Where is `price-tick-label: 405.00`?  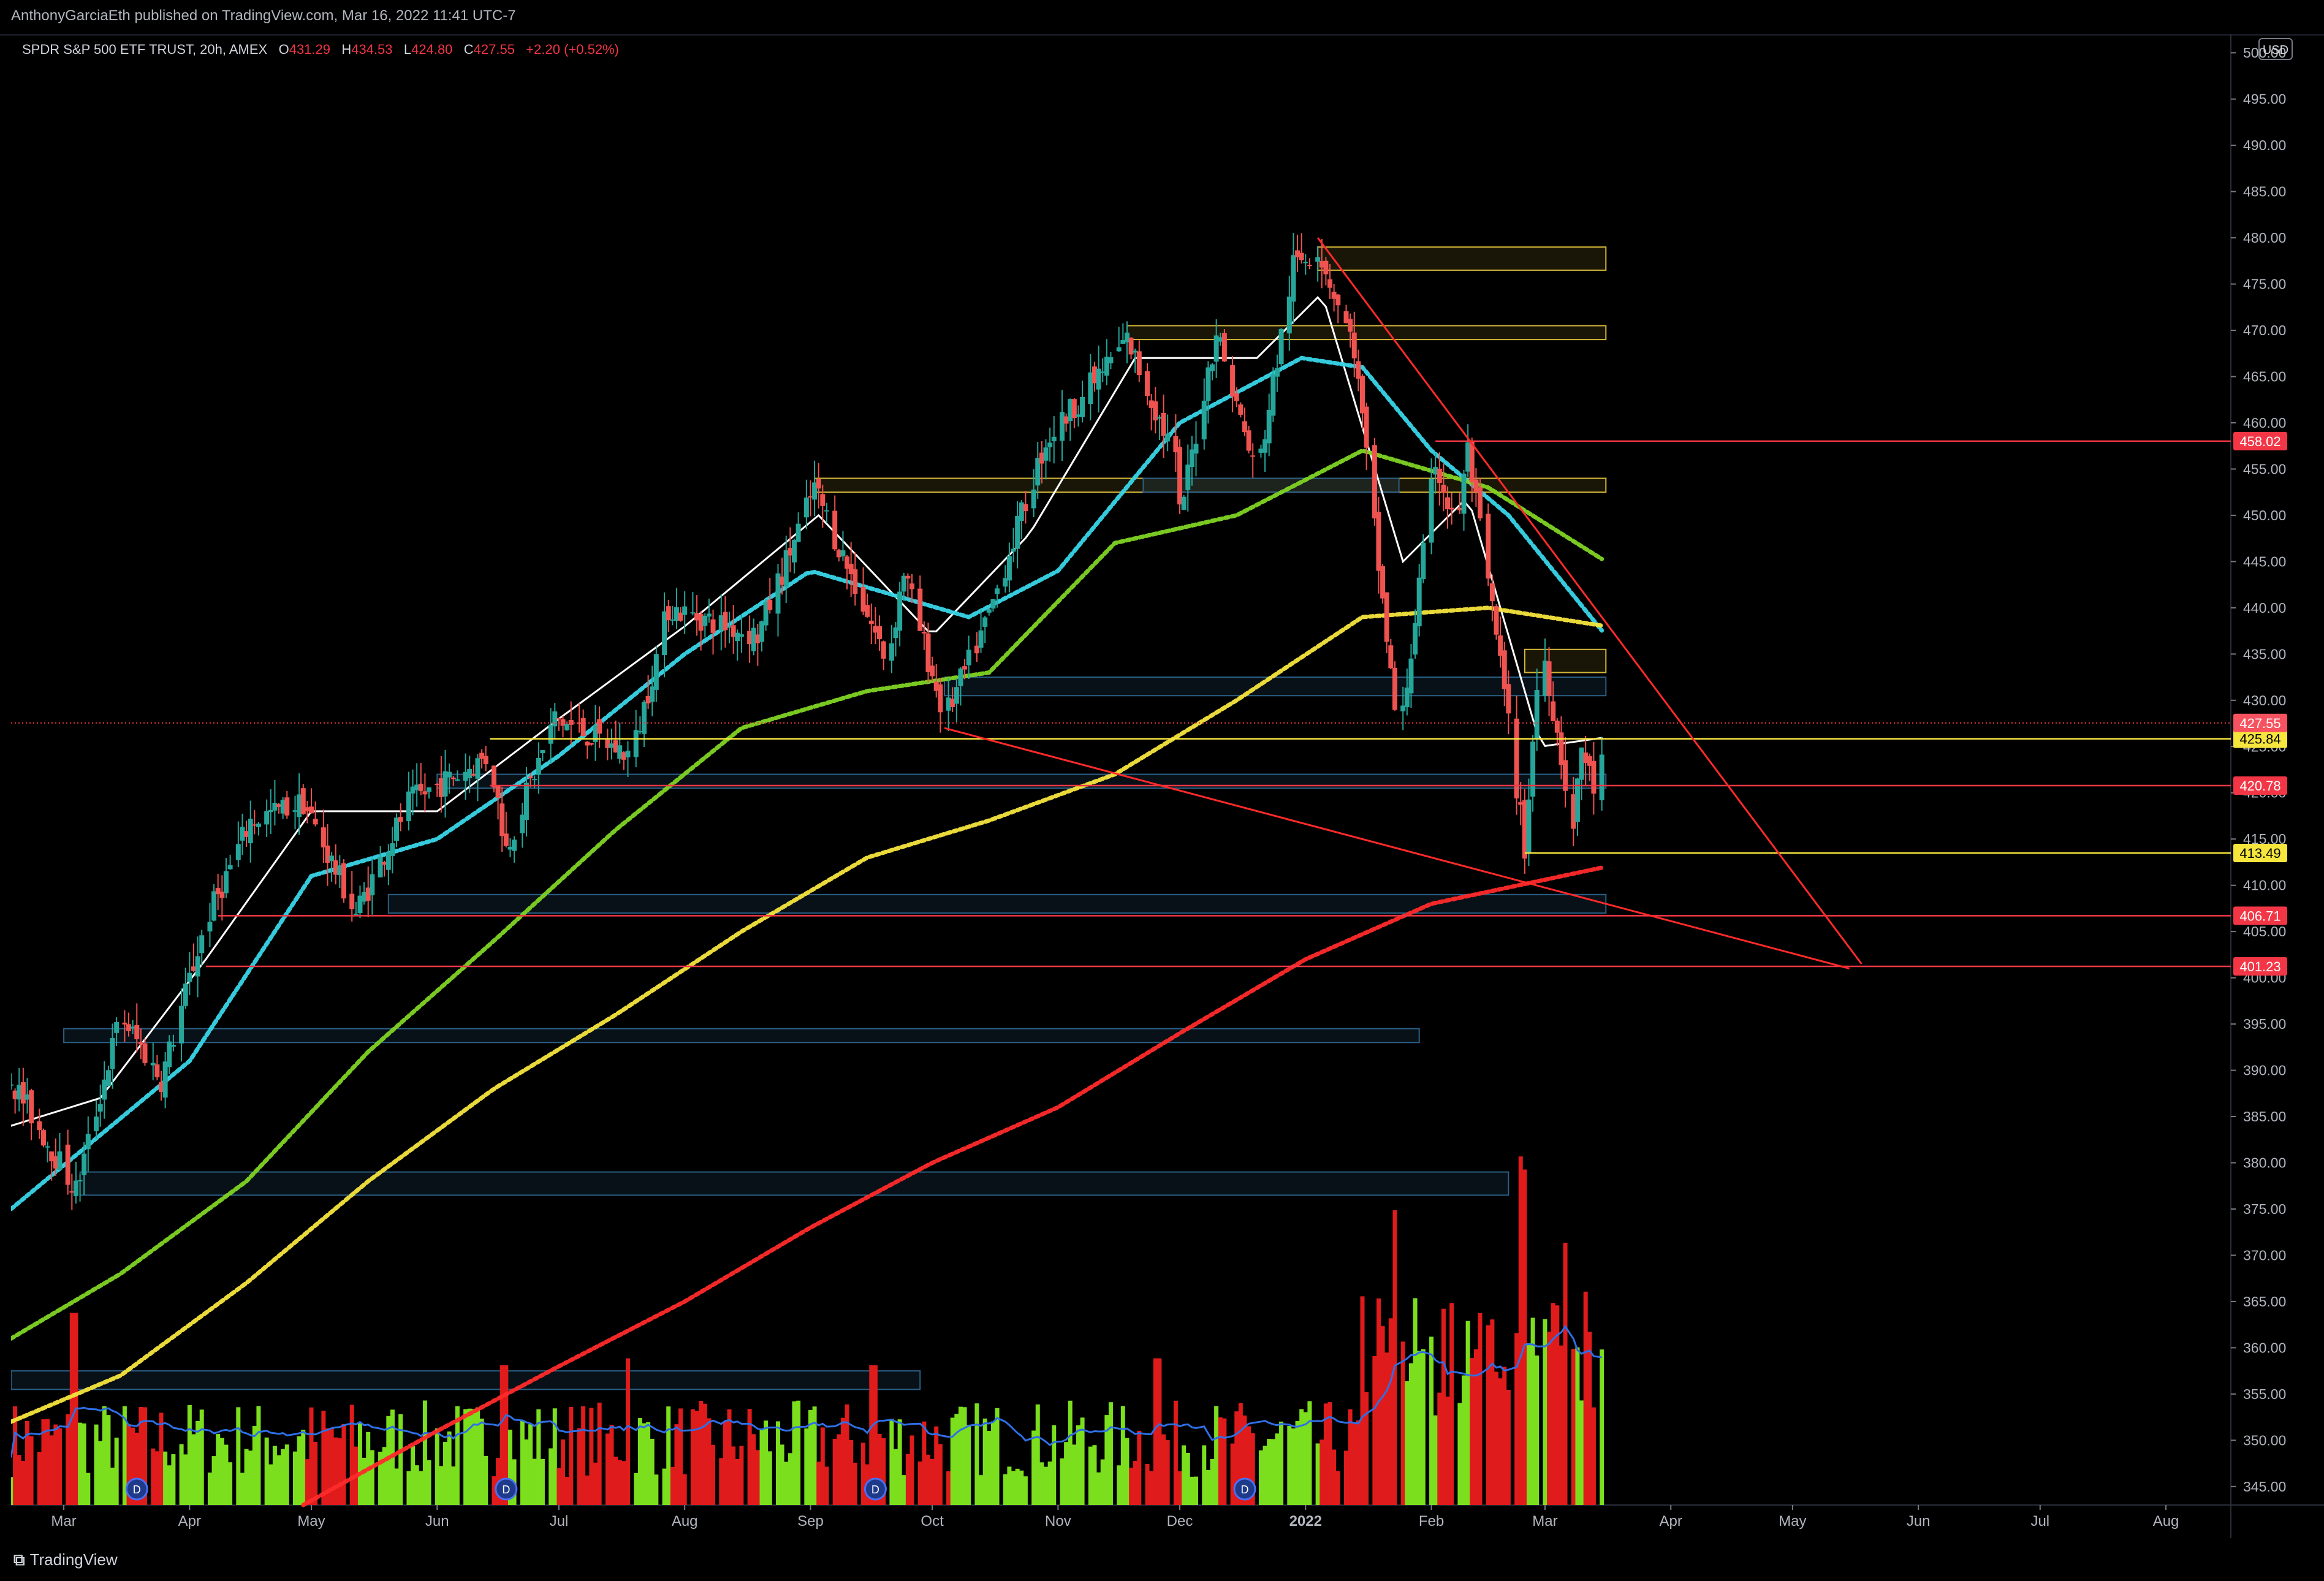
price-tick-label: 405.00 is located at coordinates (2264, 931).